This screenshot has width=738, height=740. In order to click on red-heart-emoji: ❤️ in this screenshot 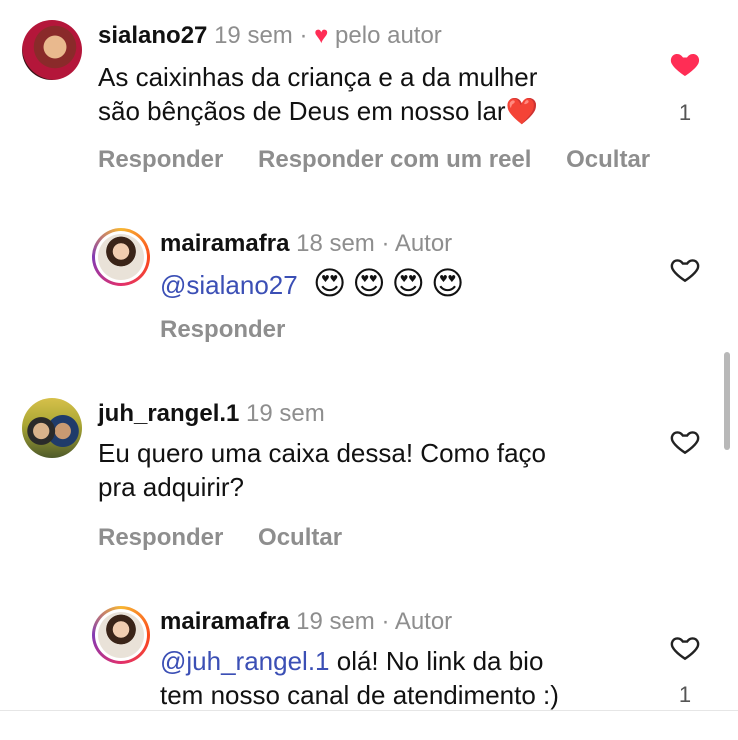, I will do `click(521, 111)`.